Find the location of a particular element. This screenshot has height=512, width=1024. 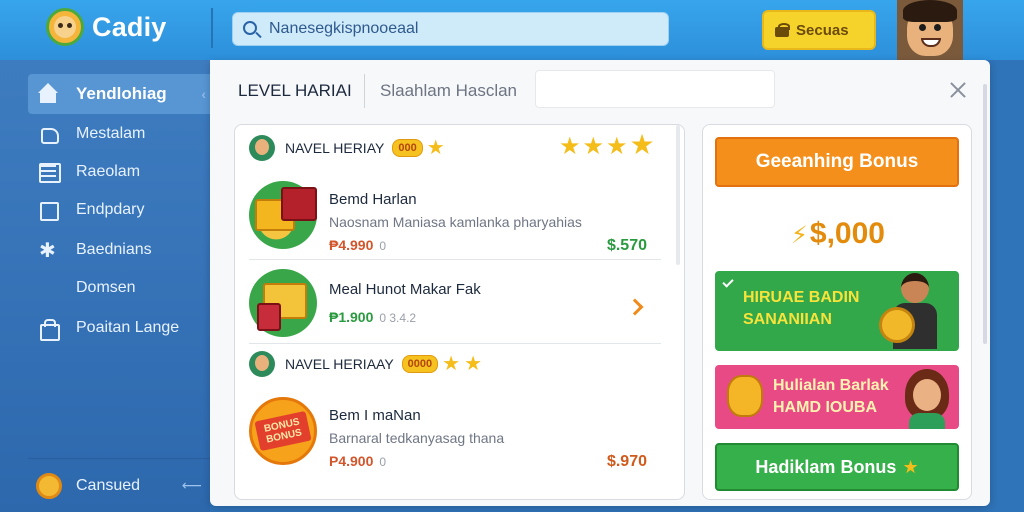

offer-title: Meal Hunot Makar Fak is located at coordinates (405, 289).